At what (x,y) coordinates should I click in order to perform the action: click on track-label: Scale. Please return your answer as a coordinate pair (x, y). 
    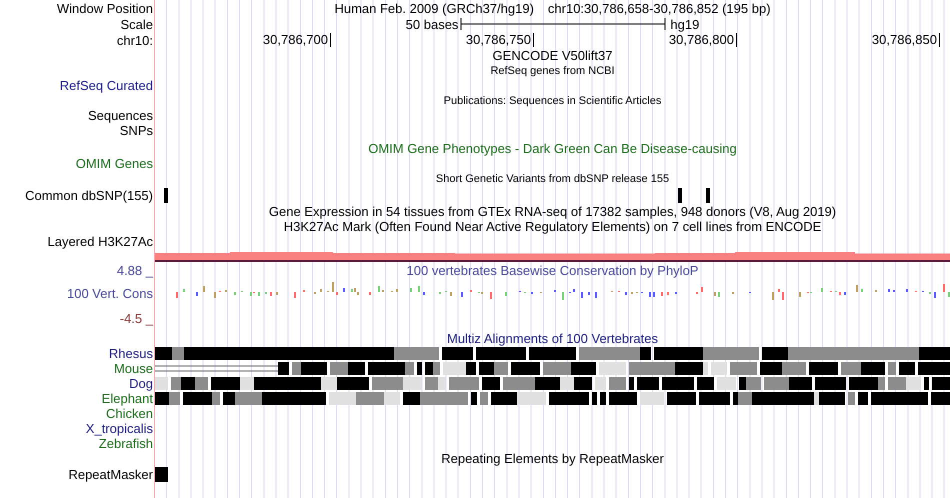
    Looking at the image, I should click on (136, 24).